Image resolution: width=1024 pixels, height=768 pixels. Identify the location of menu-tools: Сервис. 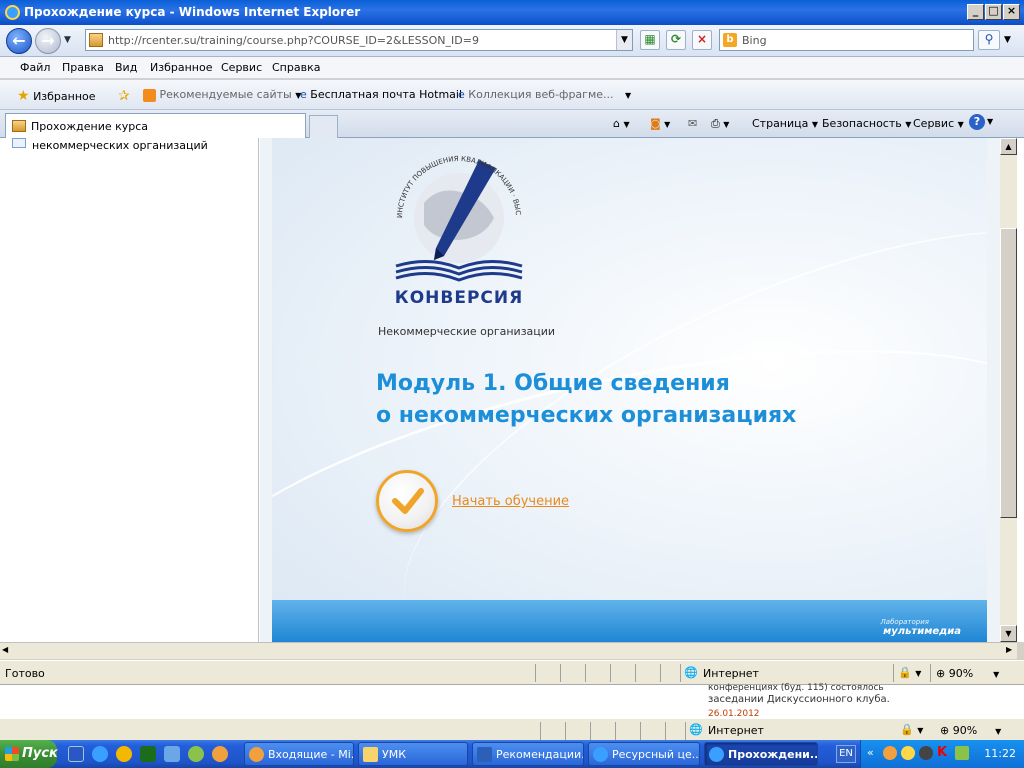
(241, 67).